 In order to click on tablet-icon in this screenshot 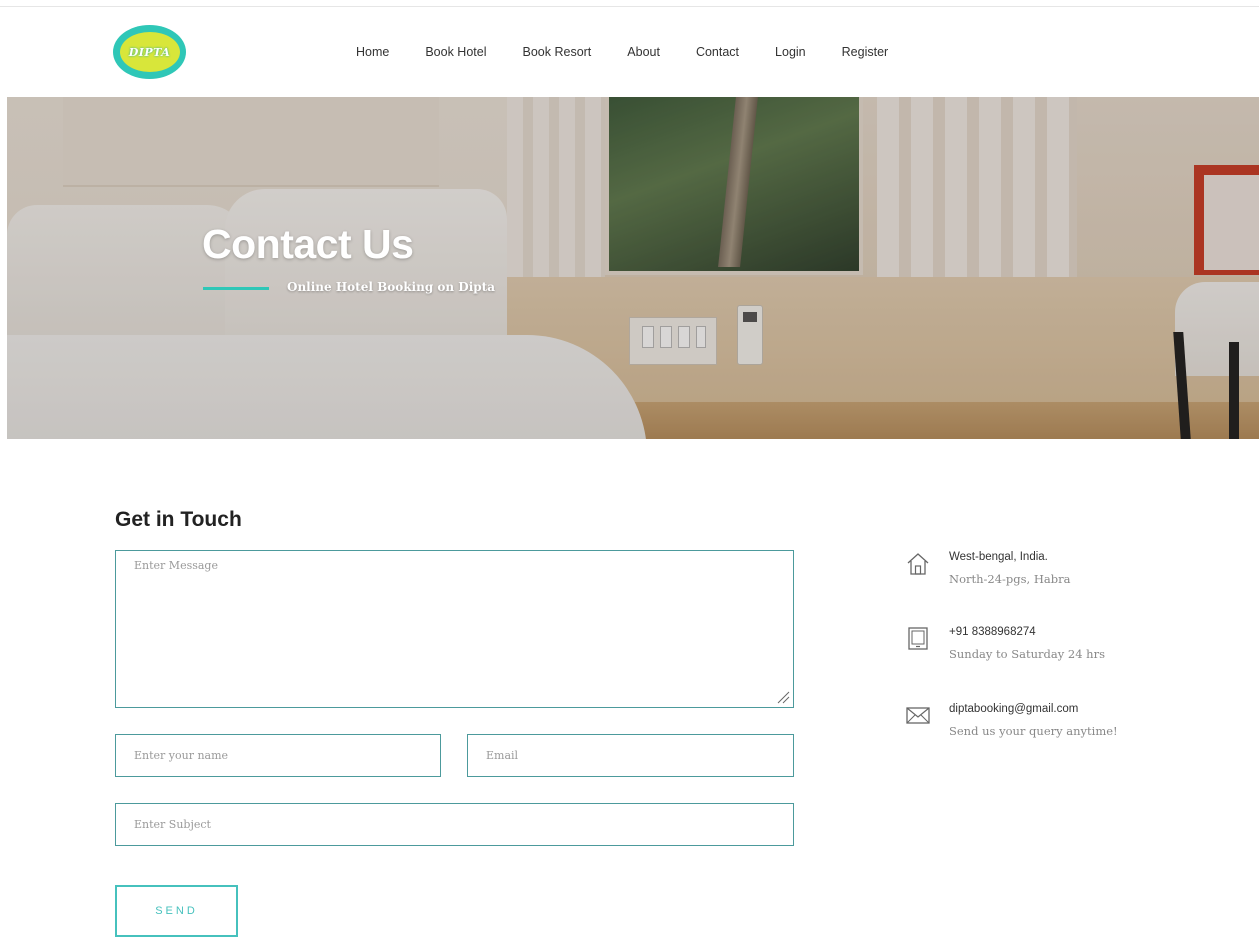, I will do `click(918, 638)`.